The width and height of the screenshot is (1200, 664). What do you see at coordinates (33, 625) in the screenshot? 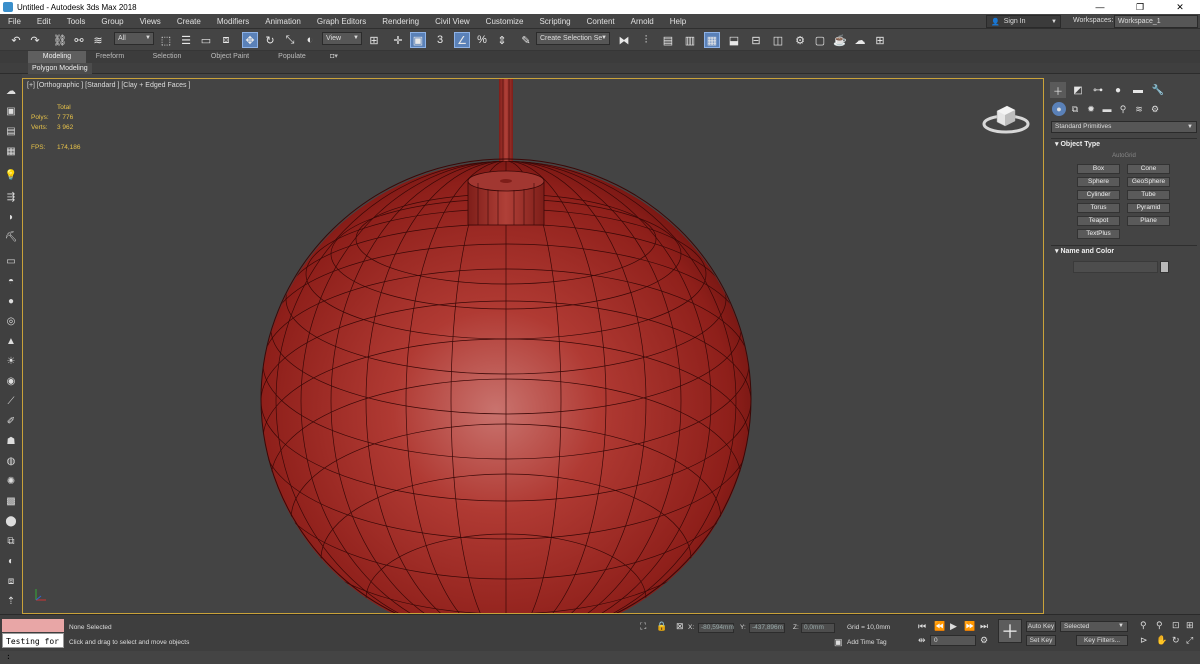
I see `maxscript-listener-output` at bounding box center [33, 625].